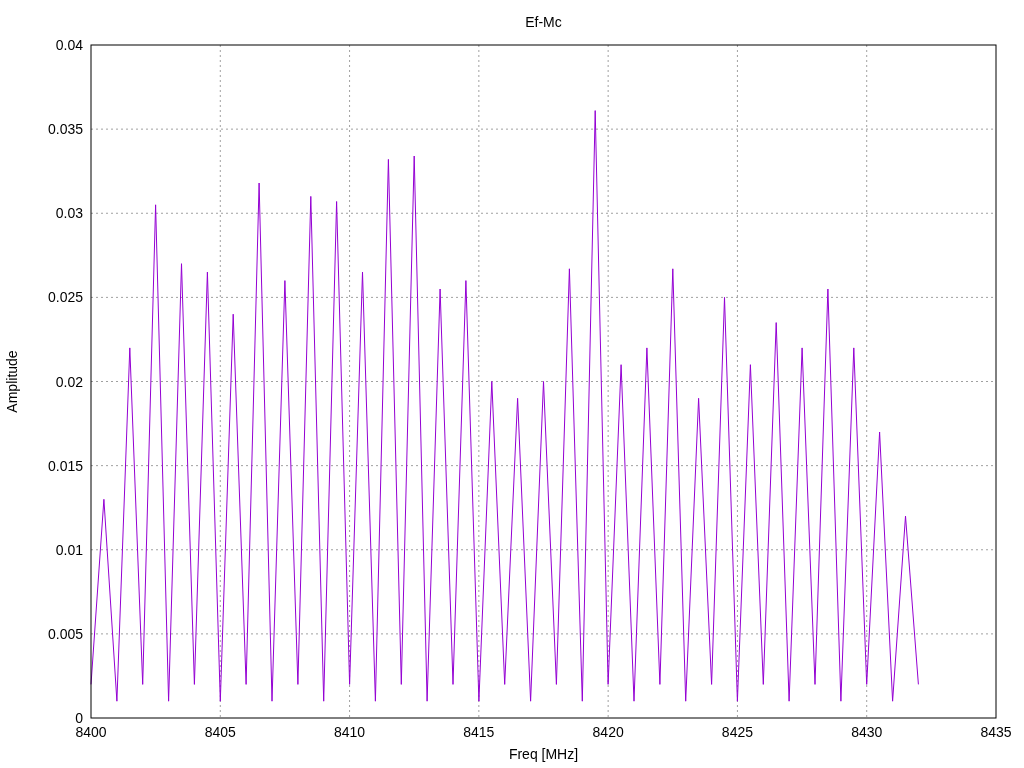 The width and height of the screenshot is (1024, 768). What do you see at coordinates (543, 754) in the screenshot?
I see `x-axis-label: Freq [MHz]` at bounding box center [543, 754].